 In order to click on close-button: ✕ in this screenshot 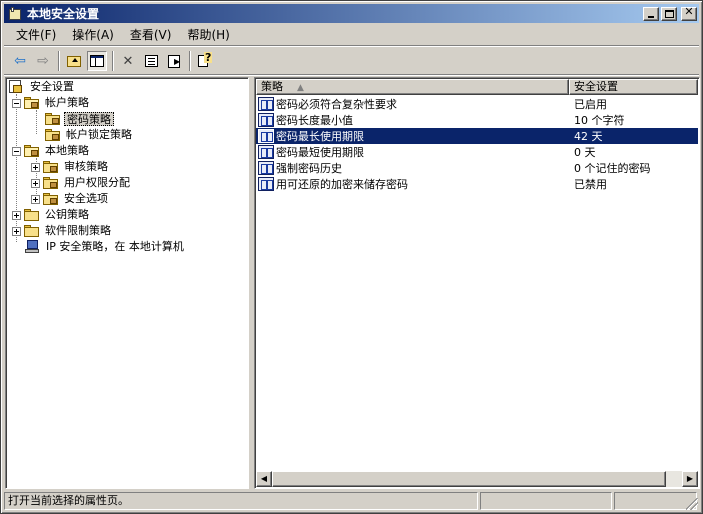, I will do `click(689, 12)`.